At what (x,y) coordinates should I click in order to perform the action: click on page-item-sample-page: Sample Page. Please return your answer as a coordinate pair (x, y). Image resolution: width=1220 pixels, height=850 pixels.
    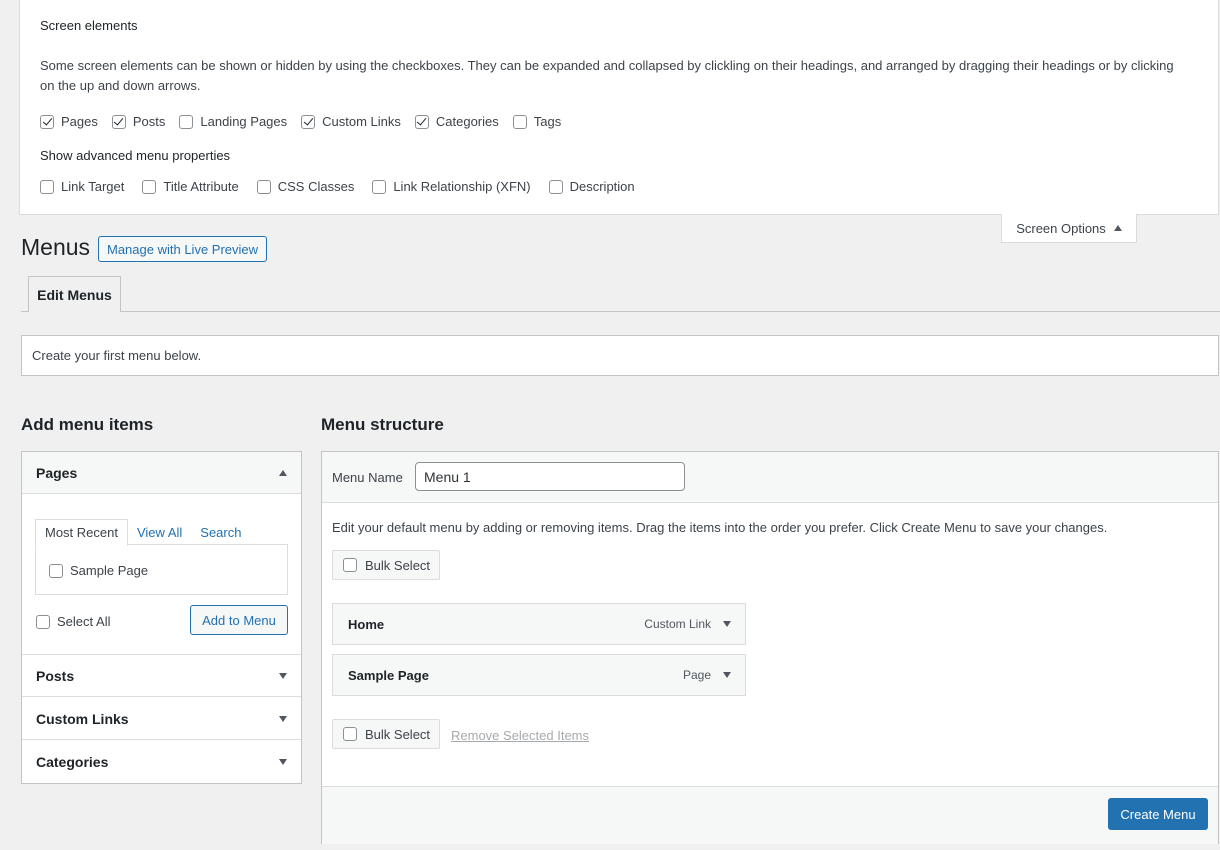
    Looking at the image, I should click on (98, 570).